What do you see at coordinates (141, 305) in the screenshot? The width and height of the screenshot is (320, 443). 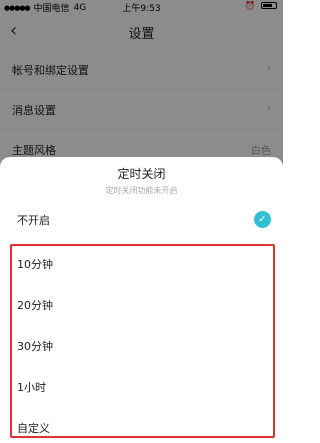 I see `option-20min: 20分钟` at bounding box center [141, 305].